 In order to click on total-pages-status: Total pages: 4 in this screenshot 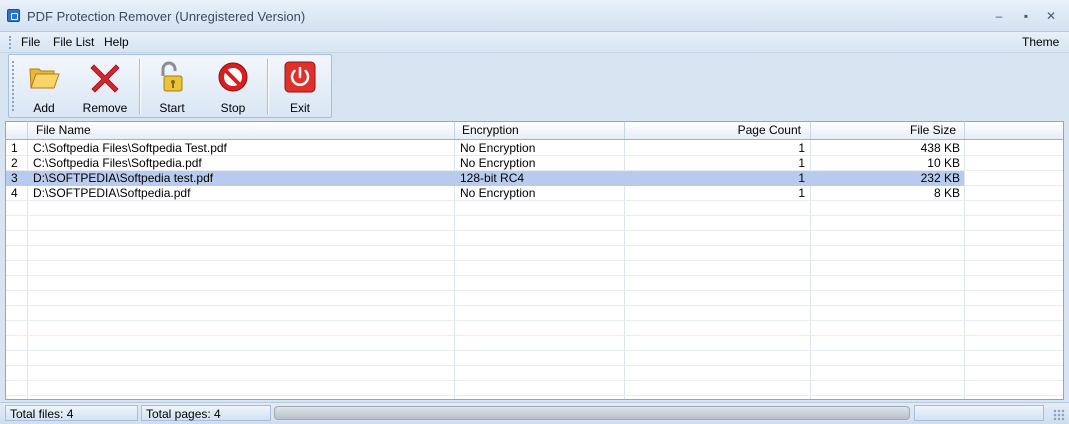, I will do `click(206, 413)`.